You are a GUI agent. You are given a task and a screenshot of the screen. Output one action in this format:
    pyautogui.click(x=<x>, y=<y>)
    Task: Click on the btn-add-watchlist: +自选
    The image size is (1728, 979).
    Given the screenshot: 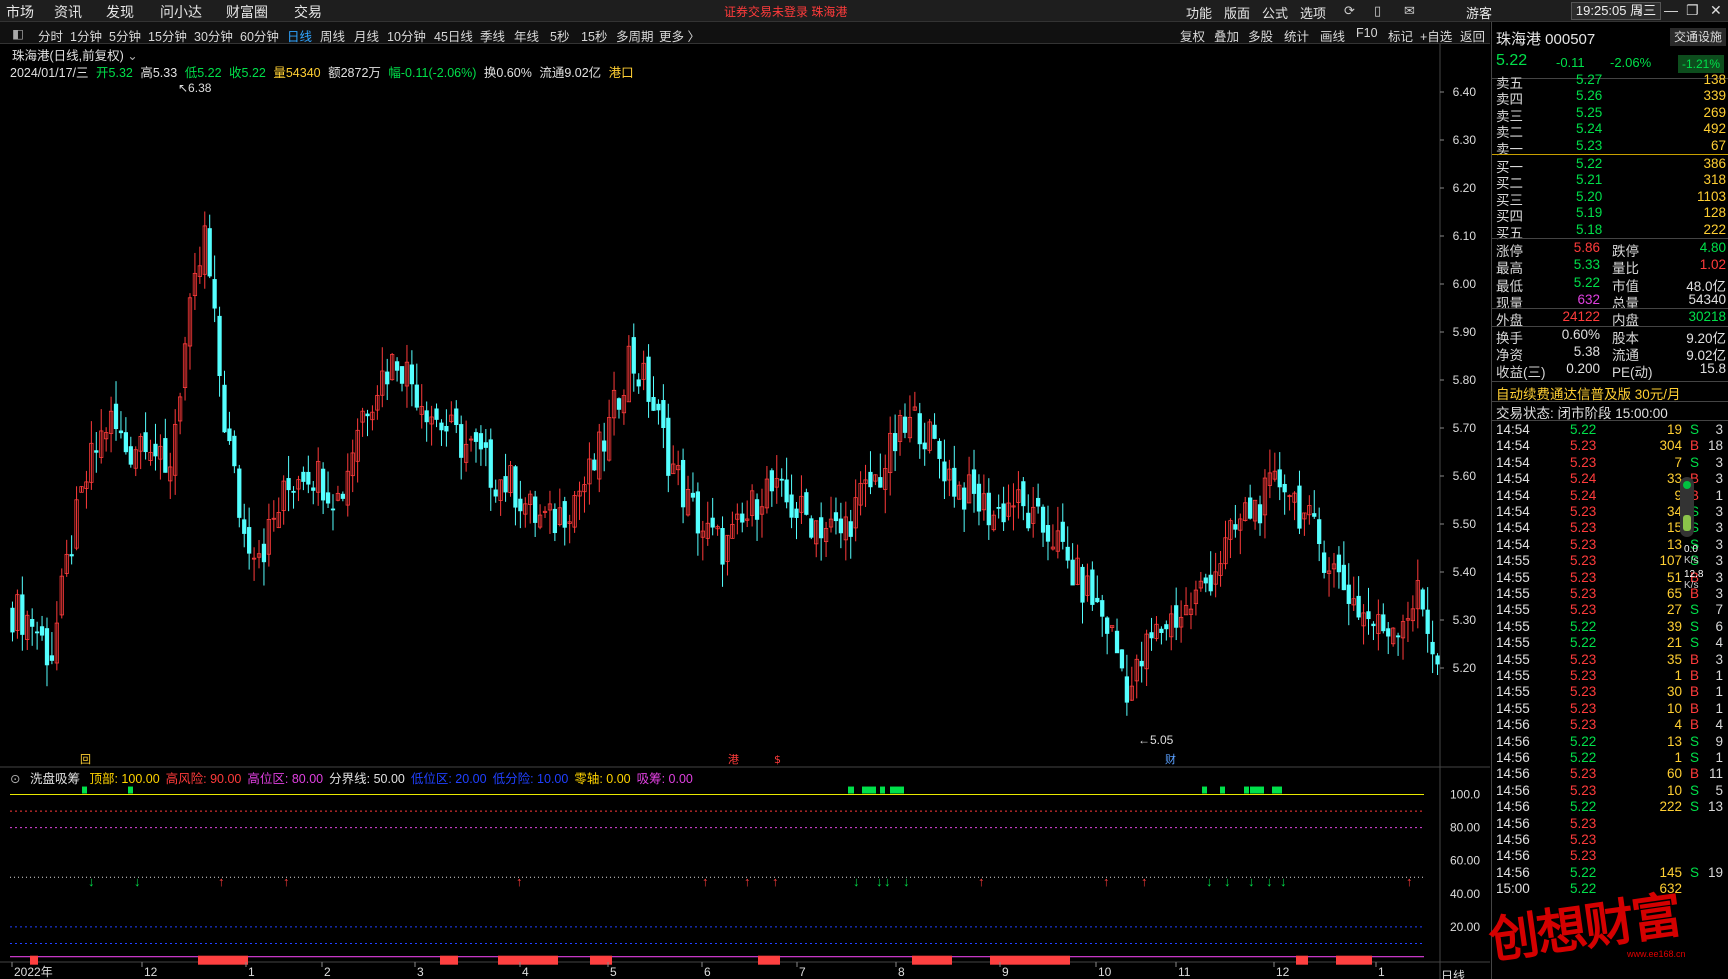 What is the action you would take?
    pyautogui.click(x=1436, y=35)
    